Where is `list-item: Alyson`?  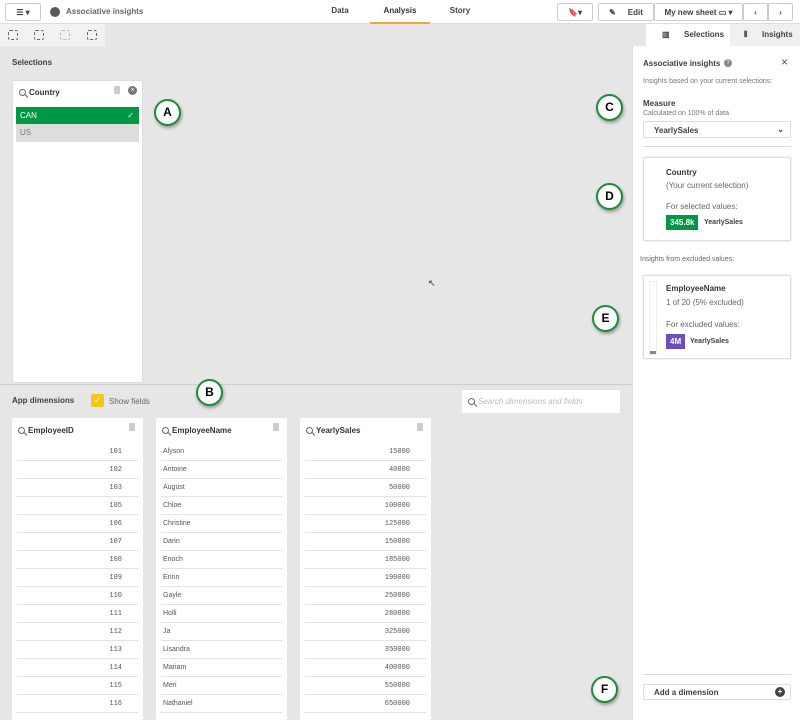
list-item: Alyson is located at coordinates (221, 452).